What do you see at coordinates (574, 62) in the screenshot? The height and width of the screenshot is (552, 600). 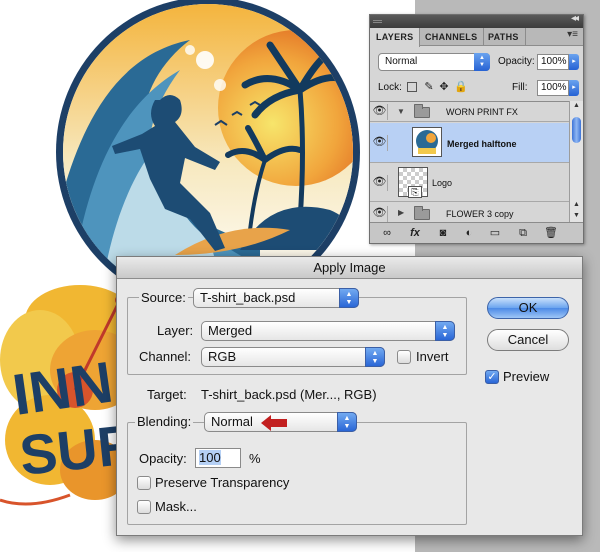 I see `opacity-dropdown-icon: ▸` at bounding box center [574, 62].